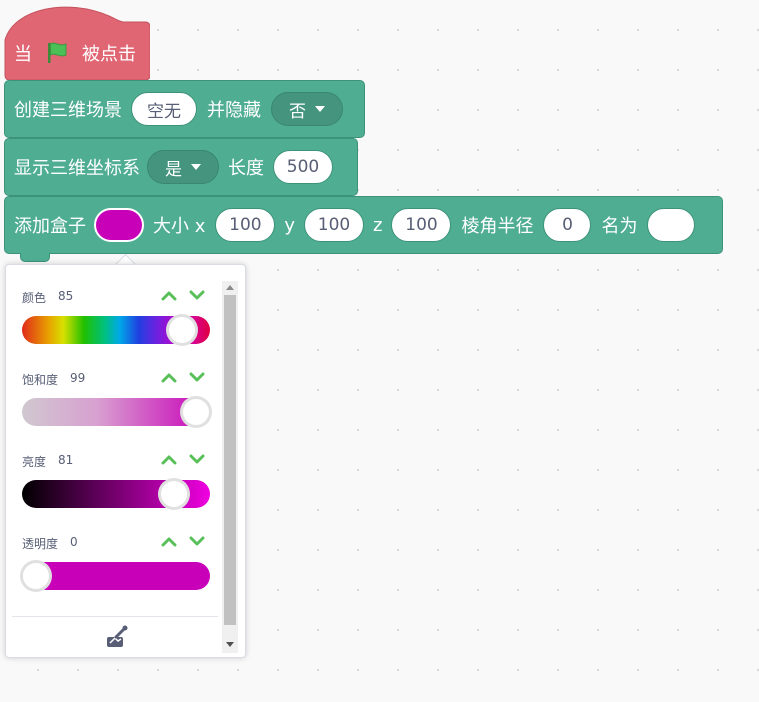 This screenshot has width=759, height=702. I want to click on transparency-increase-icon, so click(169, 541).